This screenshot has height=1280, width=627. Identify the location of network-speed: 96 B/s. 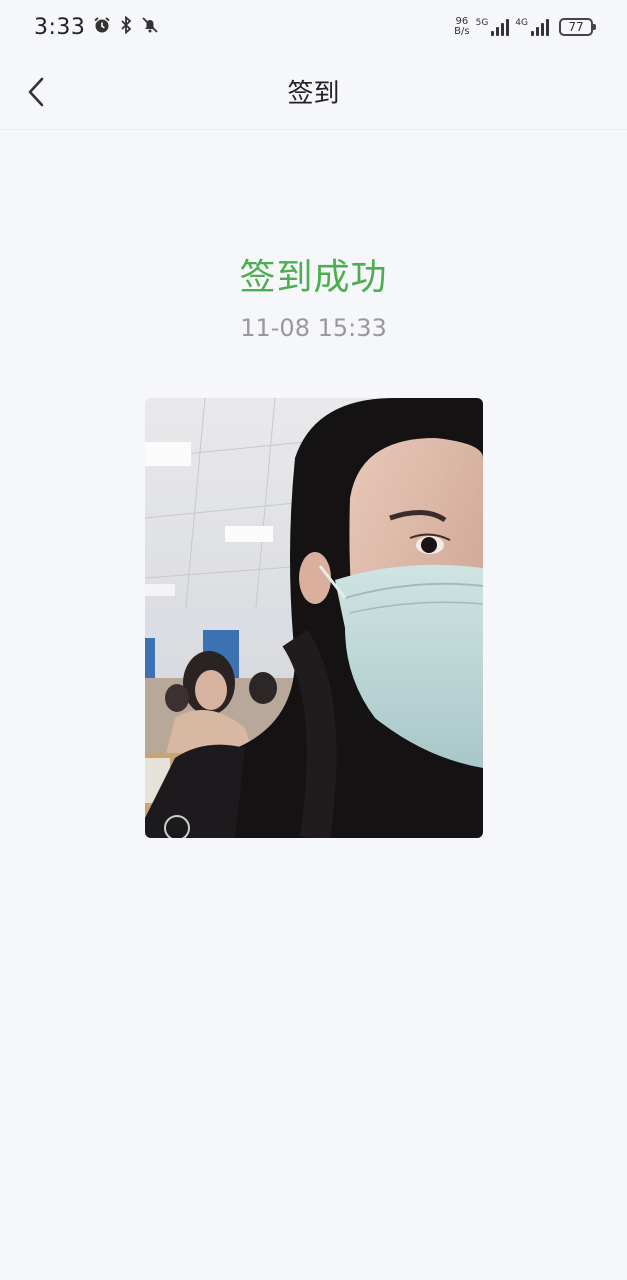
(461, 27).